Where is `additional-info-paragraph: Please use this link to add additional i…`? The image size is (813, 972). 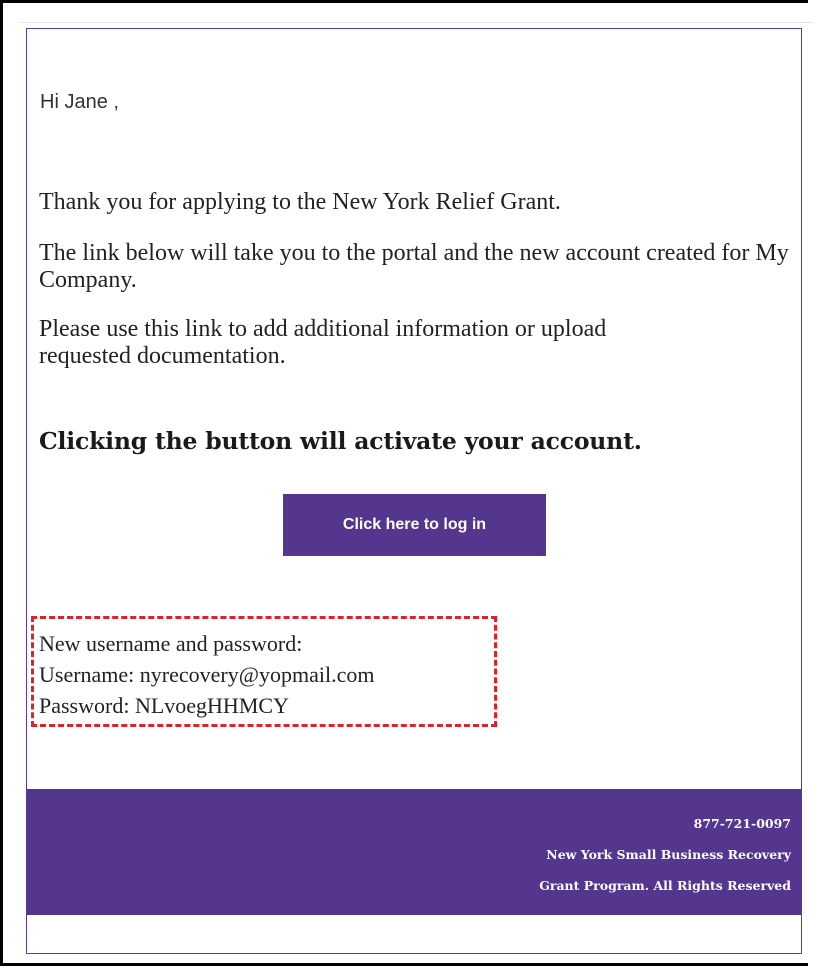 additional-info-paragraph: Please use this link to add additional i… is located at coordinates (323, 342).